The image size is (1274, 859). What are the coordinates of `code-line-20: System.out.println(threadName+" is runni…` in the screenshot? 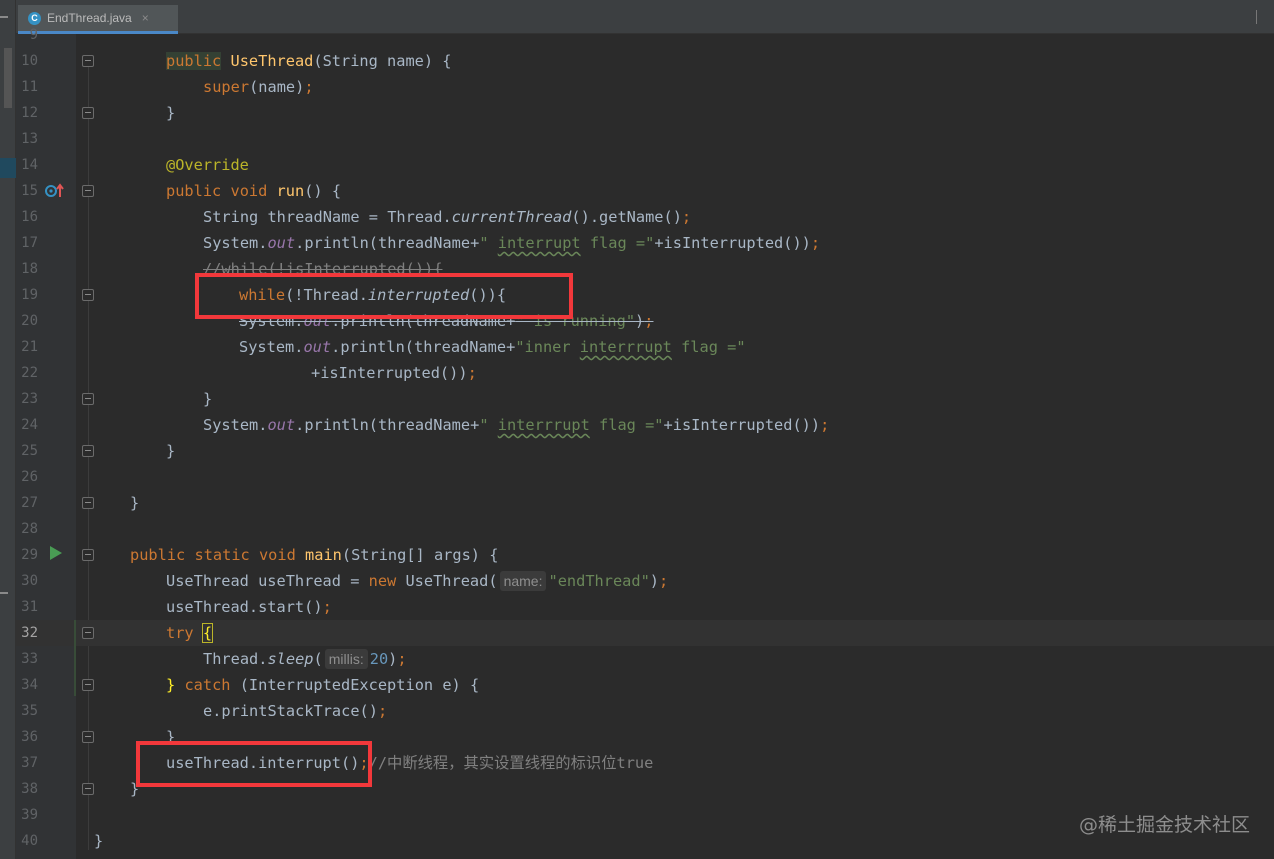 It's located at (446, 321).